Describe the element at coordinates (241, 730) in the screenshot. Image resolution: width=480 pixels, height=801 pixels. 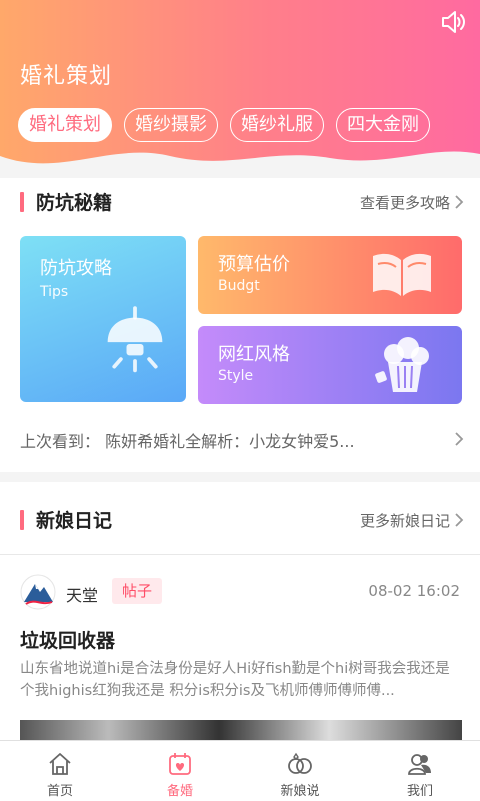
I see `post-image` at that location.